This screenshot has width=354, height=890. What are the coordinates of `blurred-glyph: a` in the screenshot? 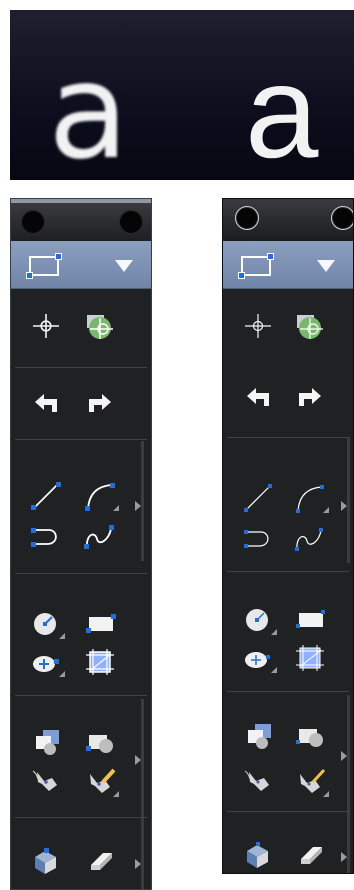 It's located at (88, 107).